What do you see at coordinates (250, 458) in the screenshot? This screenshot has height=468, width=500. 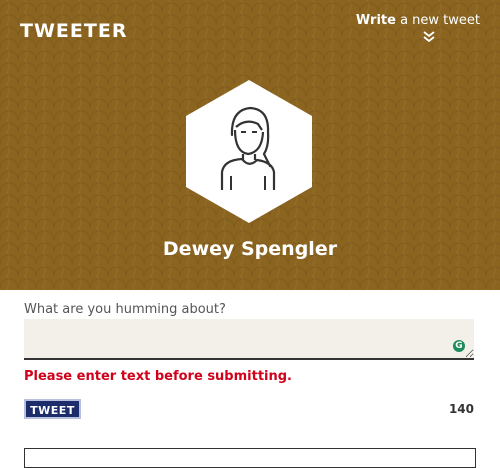 I see `tweet-list-container` at bounding box center [250, 458].